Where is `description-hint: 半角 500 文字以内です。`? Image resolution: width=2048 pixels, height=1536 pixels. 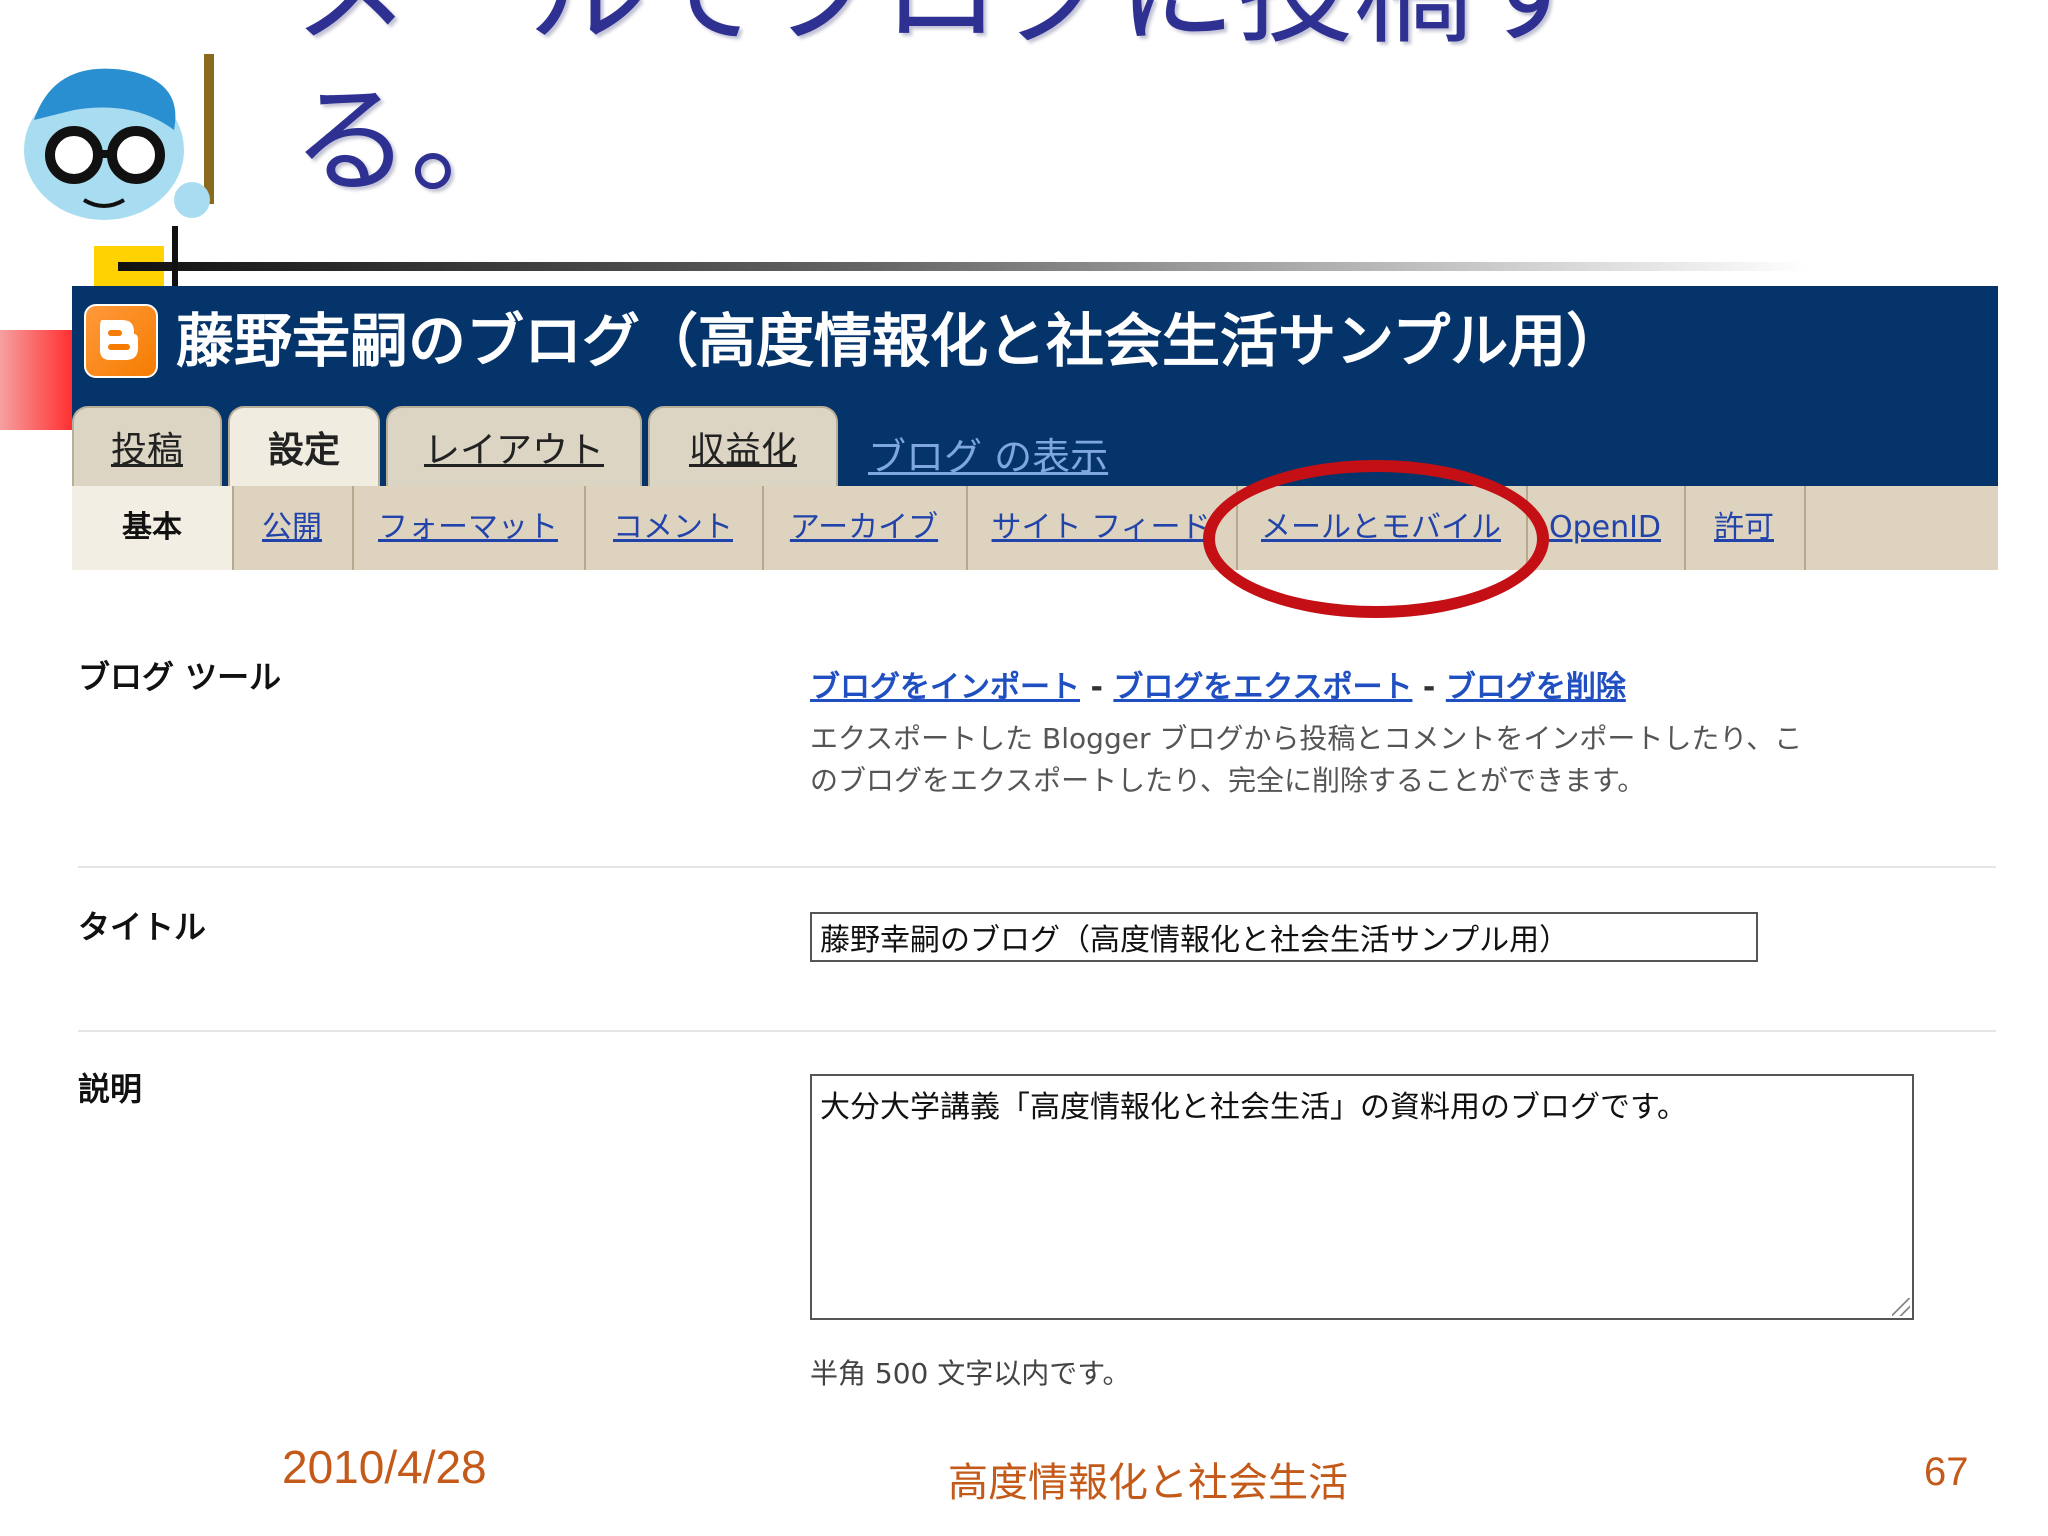
description-hint: 半角 500 文字以内です。 is located at coordinates (970, 1373).